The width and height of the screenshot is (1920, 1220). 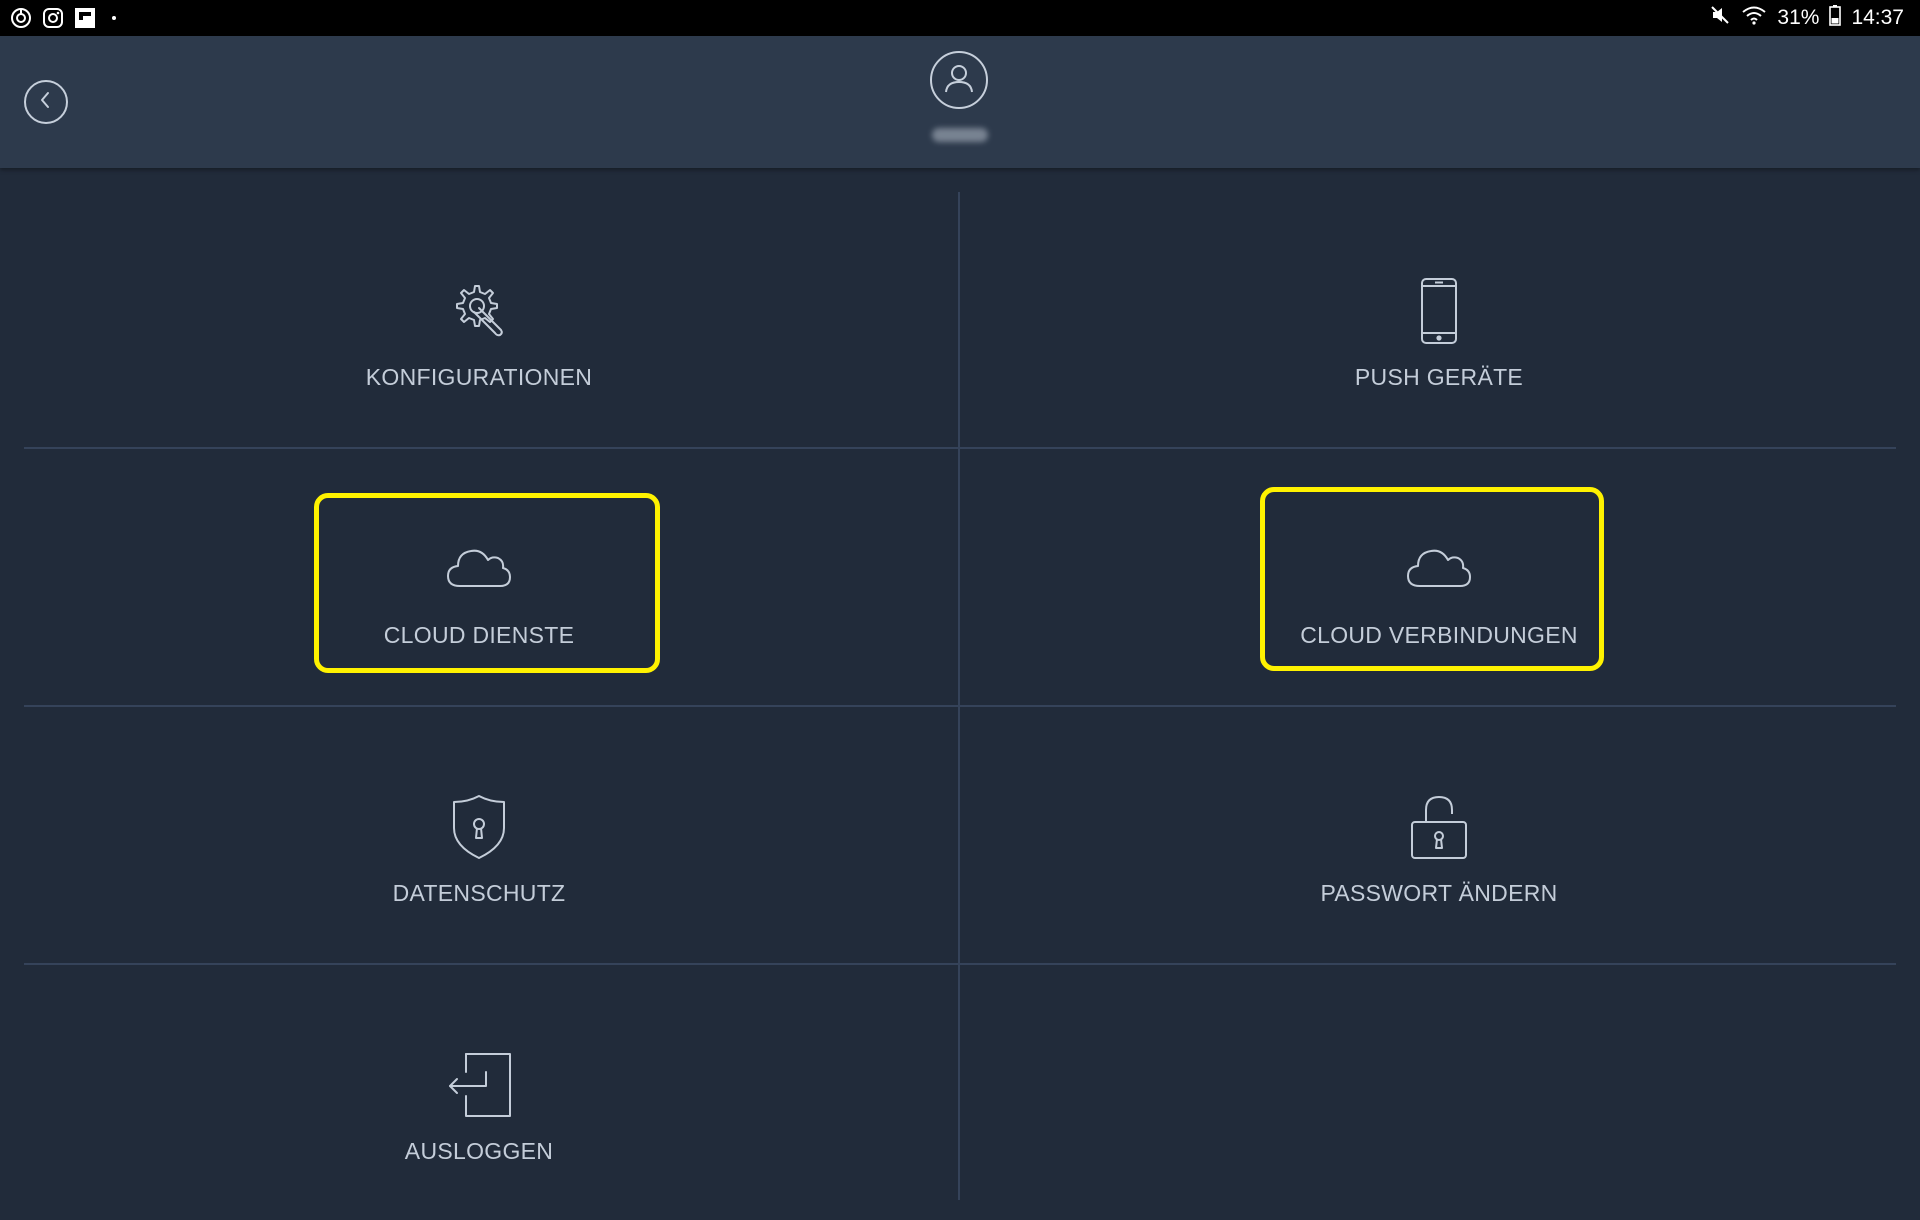 I want to click on settings-wrench-icon, so click(x=479, y=311).